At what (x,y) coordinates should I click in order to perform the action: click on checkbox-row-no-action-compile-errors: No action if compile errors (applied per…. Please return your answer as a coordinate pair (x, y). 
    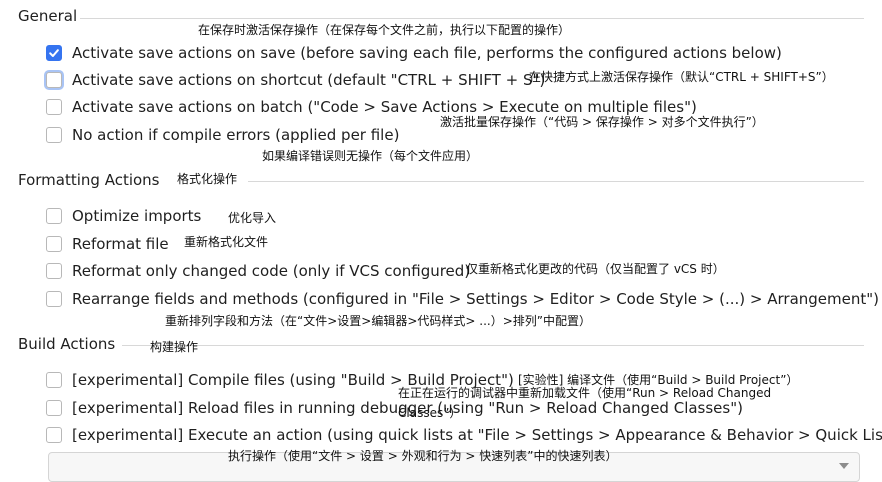
    Looking at the image, I should click on (222, 135).